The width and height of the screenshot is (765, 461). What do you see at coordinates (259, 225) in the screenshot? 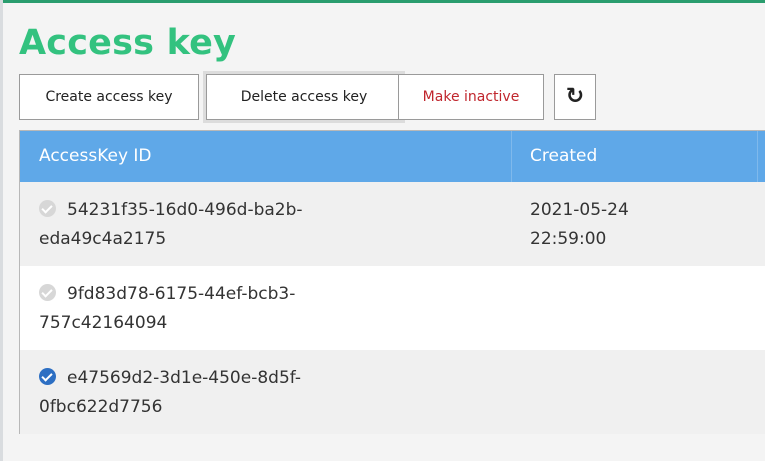
I see `accesskey-id-cell: 54231f35-16d0-496d-ba2b- eda49c4a2175` at bounding box center [259, 225].